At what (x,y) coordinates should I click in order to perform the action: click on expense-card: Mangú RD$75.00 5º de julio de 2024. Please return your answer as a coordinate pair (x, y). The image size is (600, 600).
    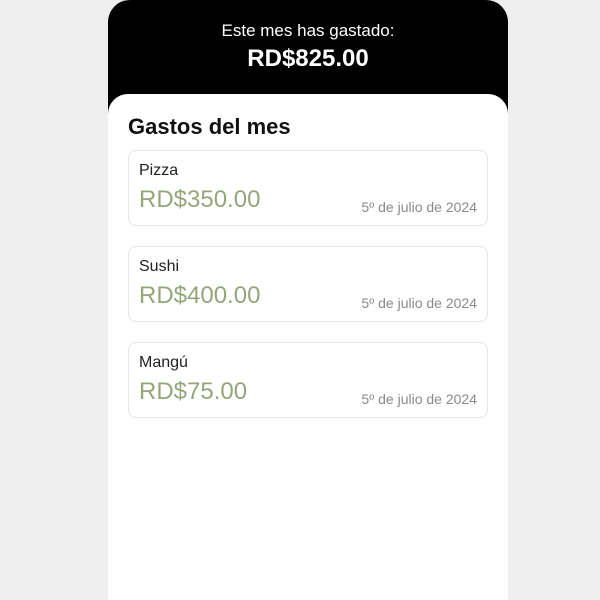
    Looking at the image, I should click on (308, 380).